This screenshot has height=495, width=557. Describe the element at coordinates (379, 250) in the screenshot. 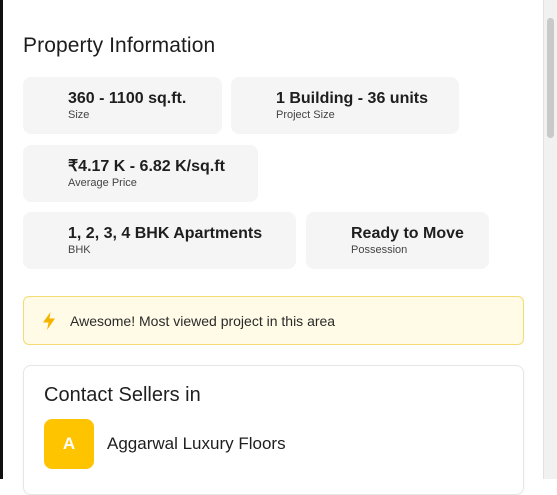

I see `info-card-label: Possession` at that location.